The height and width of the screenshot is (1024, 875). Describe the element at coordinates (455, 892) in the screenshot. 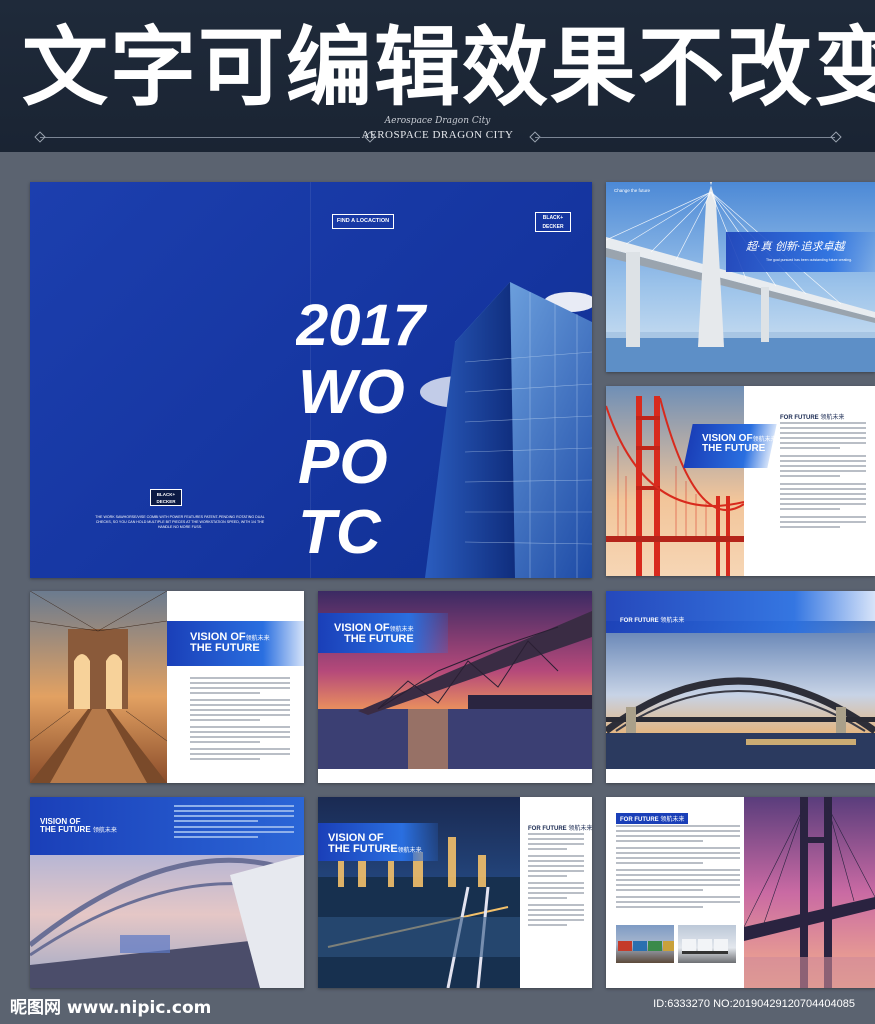

I see `city-night-spread: VISION OF THE FUTURE领航未来 FOR FUTURE 领航未来` at that location.